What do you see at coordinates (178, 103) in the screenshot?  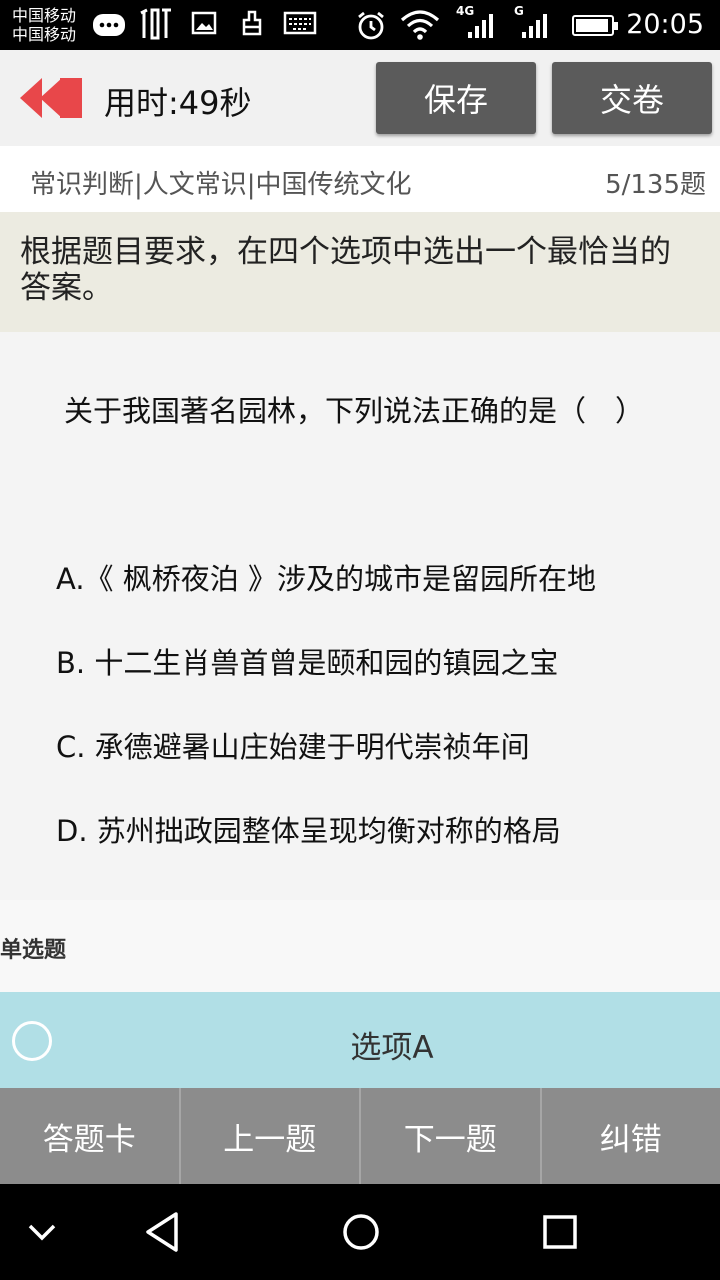 I see `elapsed-timer: 用时:49秒` at bounding box center [178, 103].